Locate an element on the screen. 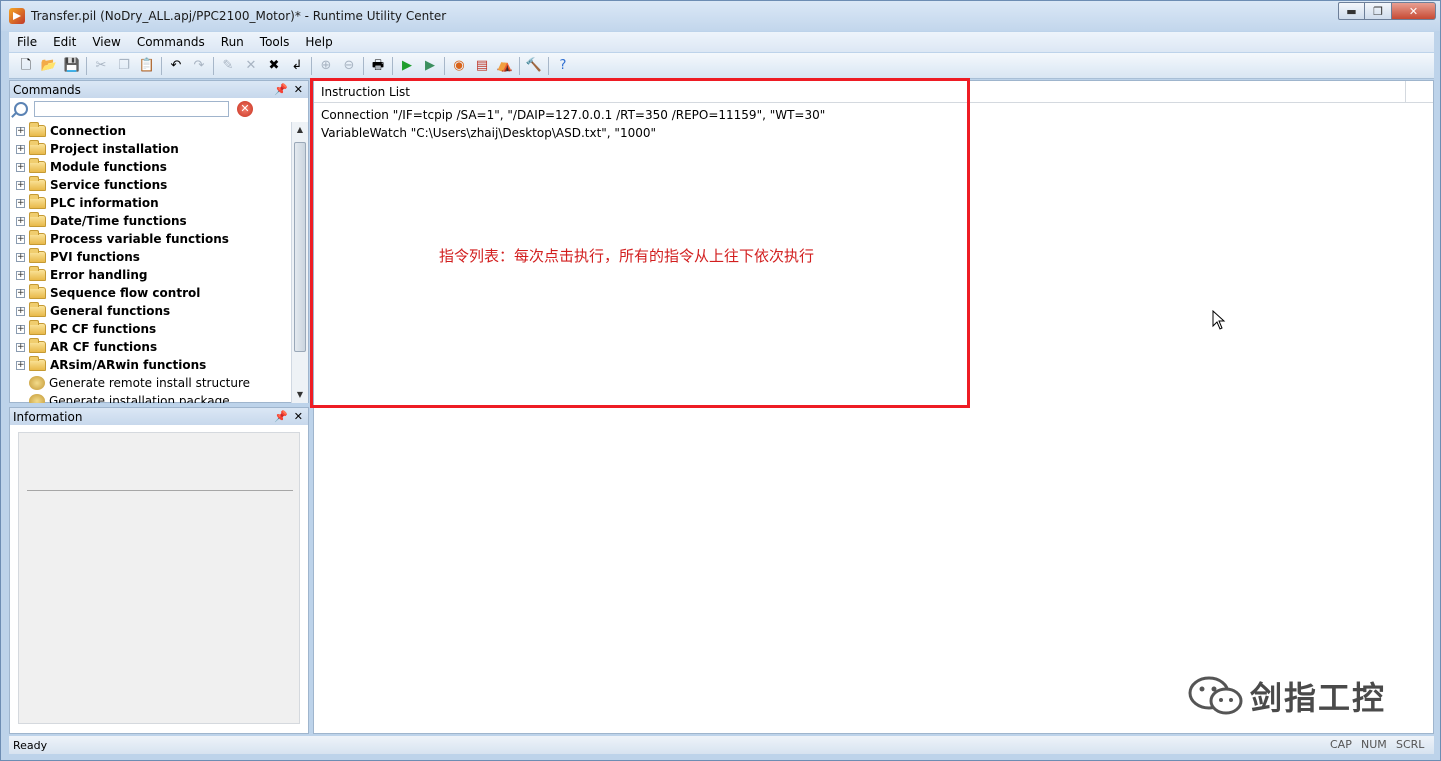 This screenshot has height=761, width=1441. tree-item: + Error handling is located at coordinates (151, 275).